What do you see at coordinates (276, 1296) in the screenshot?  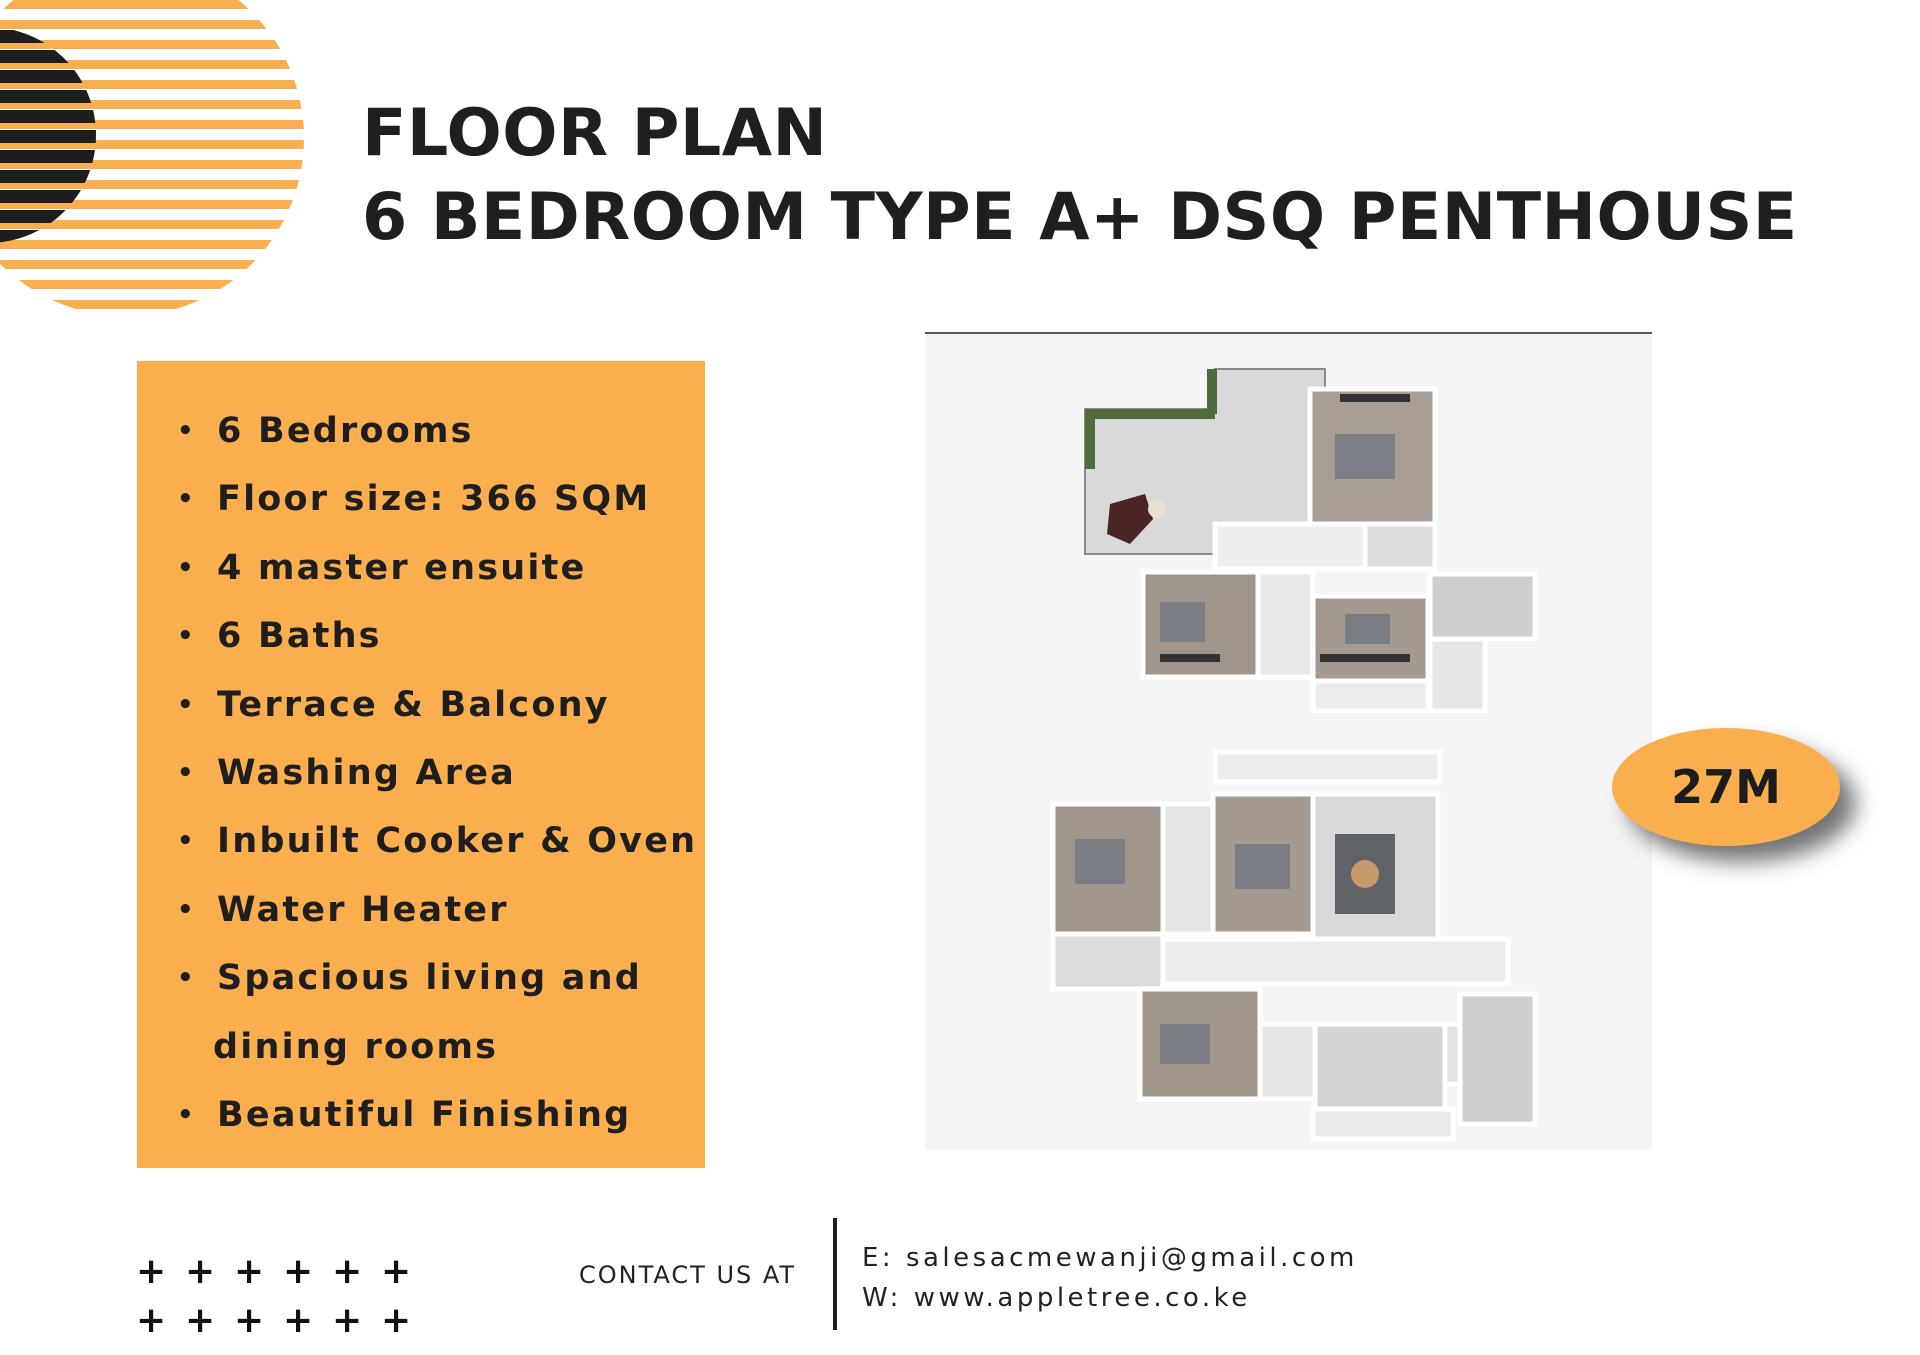 I see `plus-pattern-decoration: + + + + + + + + + + + +` at bounding box center [276, 1296].